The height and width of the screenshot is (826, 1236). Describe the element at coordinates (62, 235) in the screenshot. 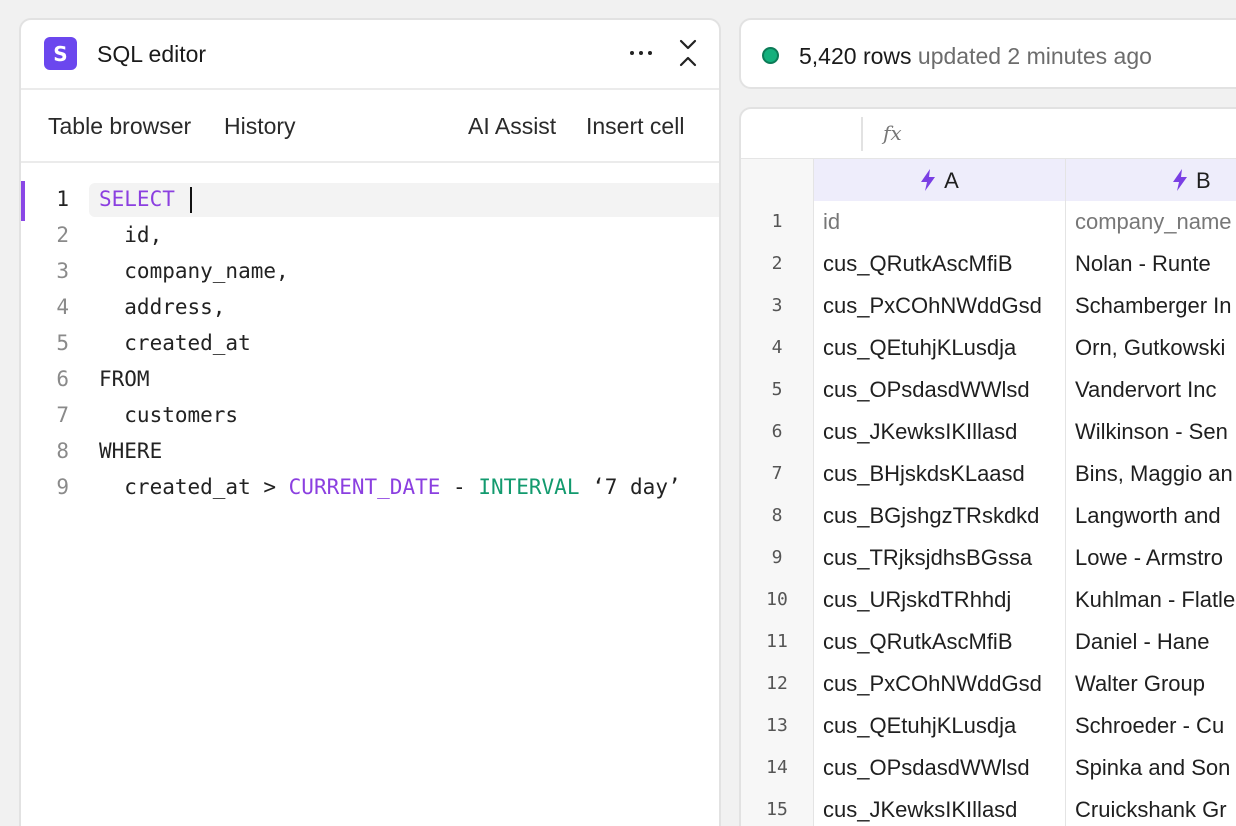

I see `line-number: 2` at that location.